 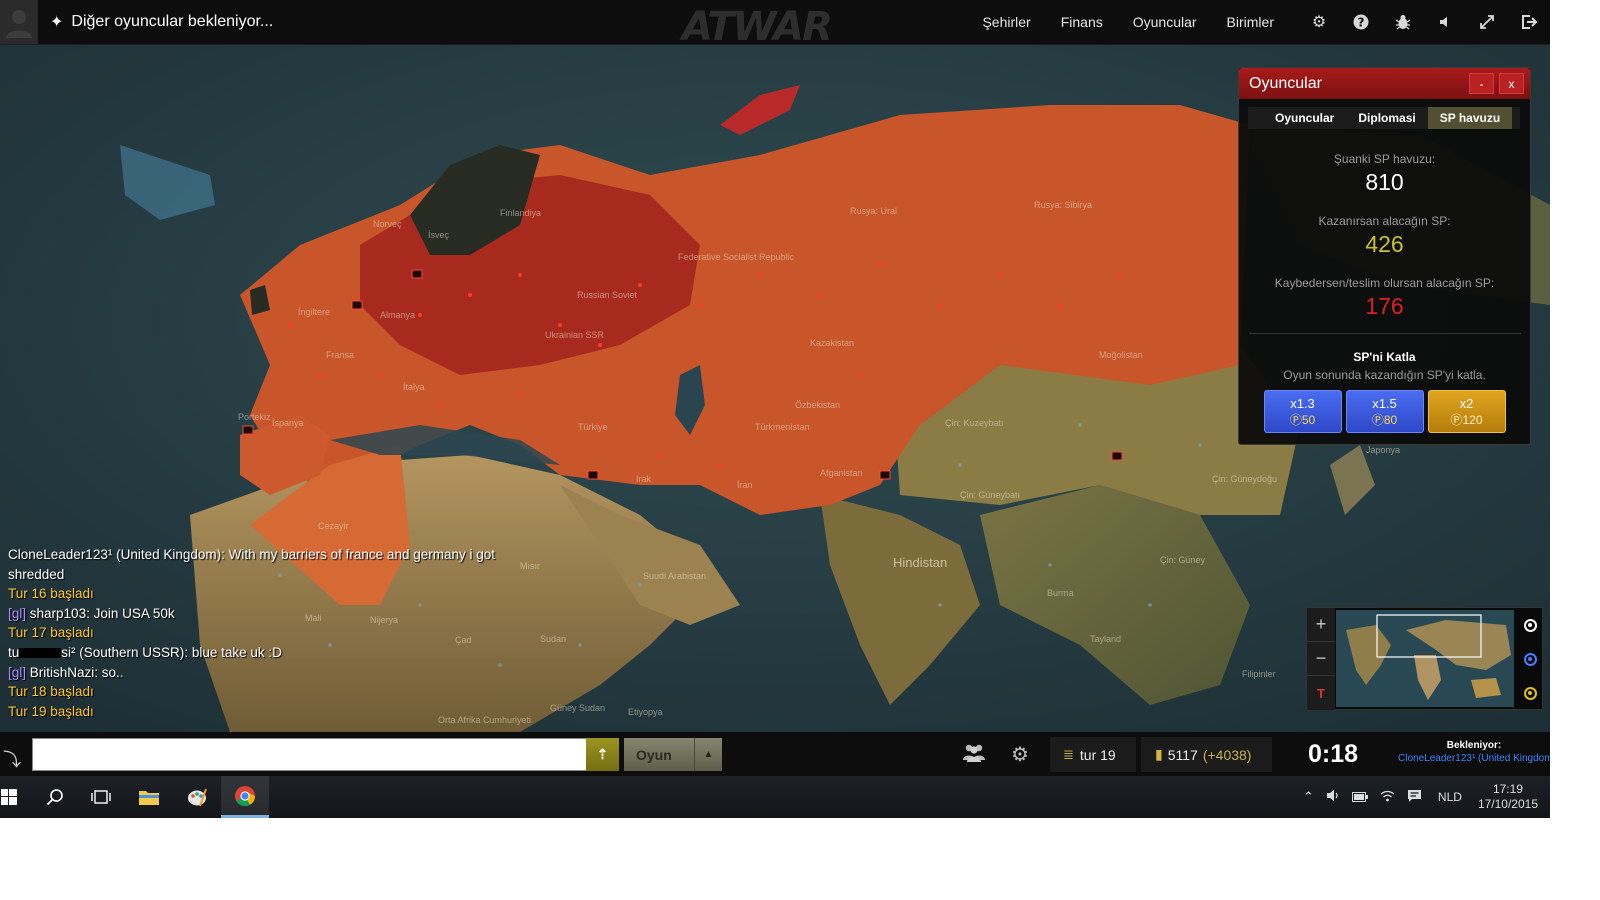 I want to click on system-tray: ⌃ NLD 17:19 17/10/2015, so click(x=1423, y=797).